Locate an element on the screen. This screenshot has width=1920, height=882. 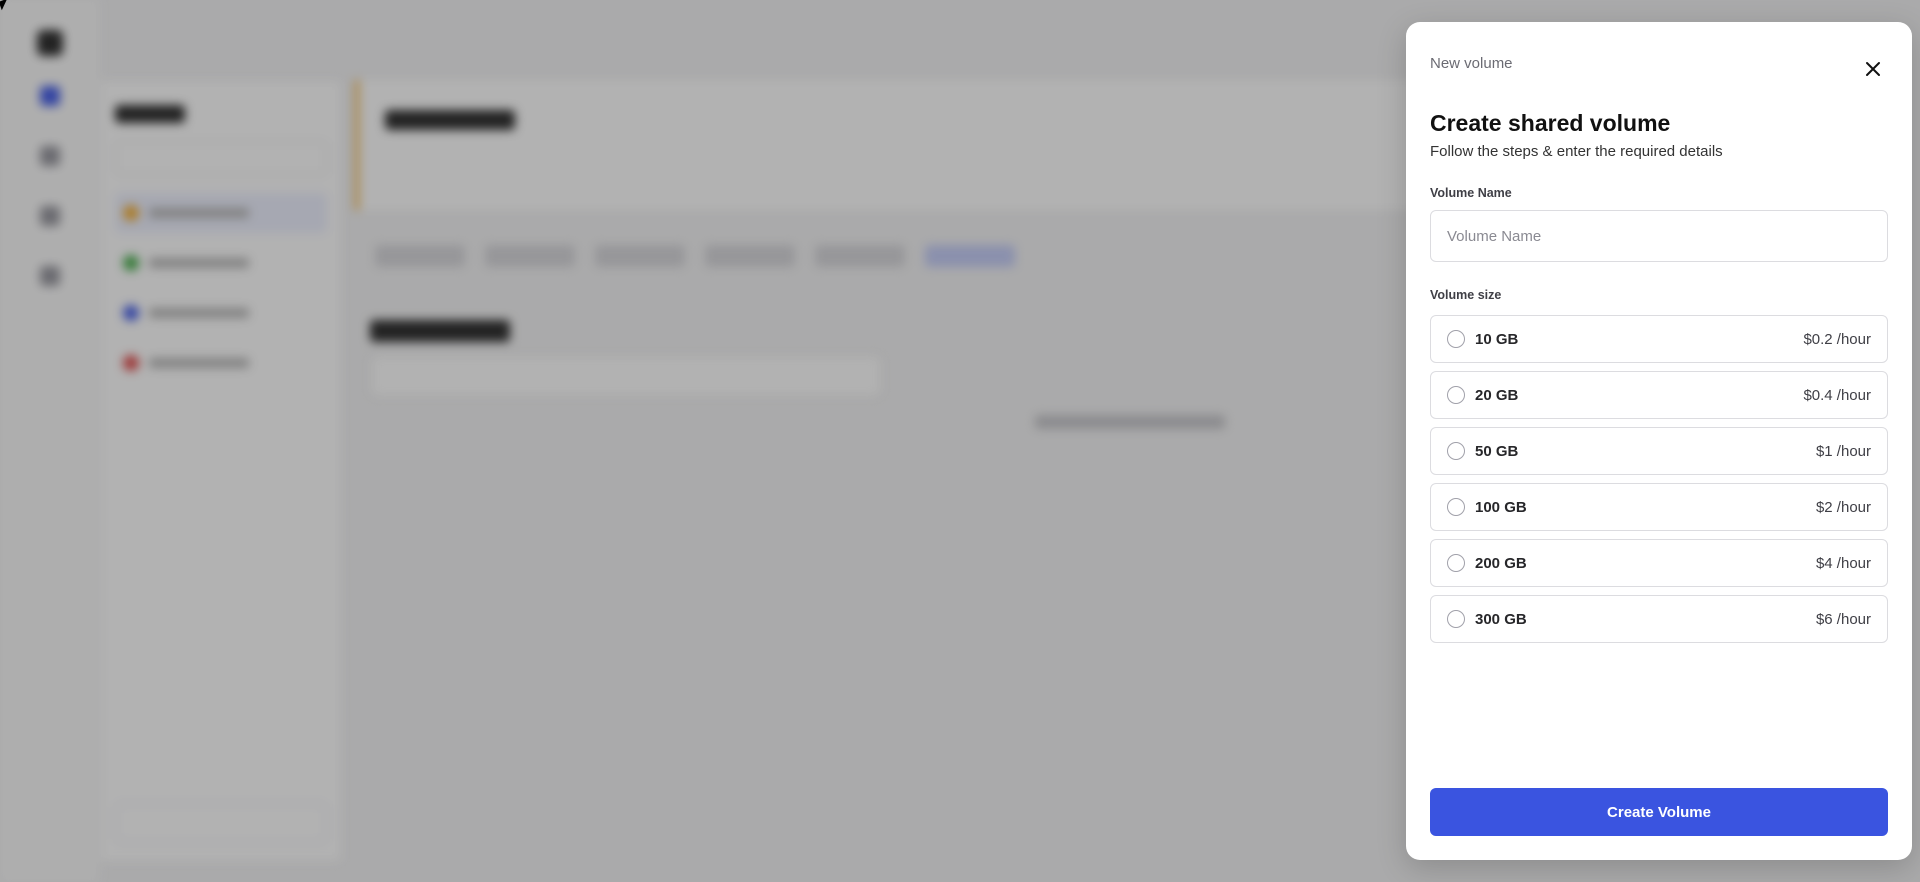
size-value: 20 GB is located at coordinates (1497, 395).